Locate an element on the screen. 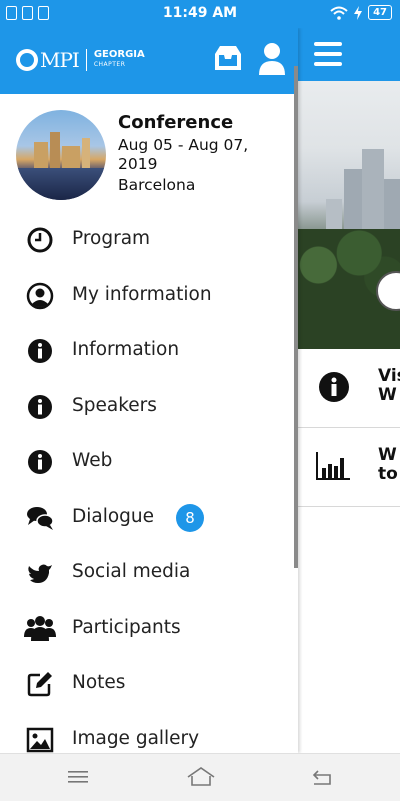 The width and height of the screenshot is (400, 801). mpi-logo: MPI GEORGIA CHAPTER is located at coordinates (80, 60).